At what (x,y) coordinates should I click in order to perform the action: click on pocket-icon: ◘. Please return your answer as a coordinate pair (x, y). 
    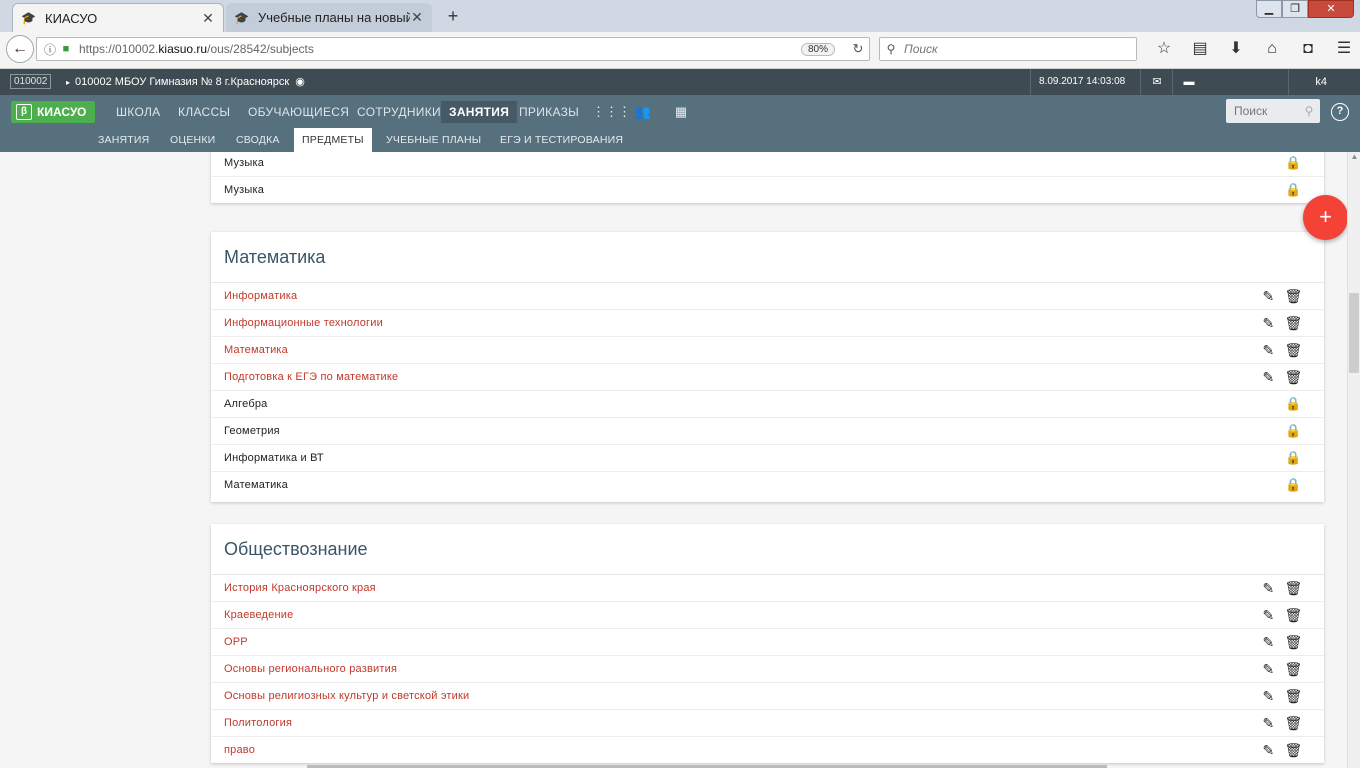
    Looking at the image, I should click on (1308, 49).